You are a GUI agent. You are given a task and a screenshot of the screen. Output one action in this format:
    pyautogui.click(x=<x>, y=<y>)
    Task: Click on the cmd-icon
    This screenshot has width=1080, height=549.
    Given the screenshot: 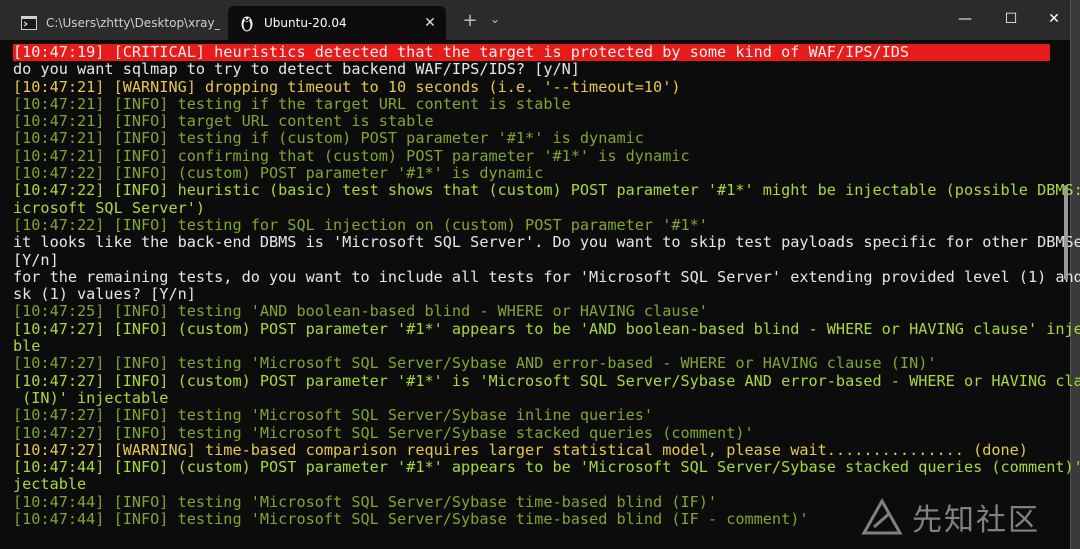 What is the action you would take?
    pyautogui.click(x=29, y=23)
    